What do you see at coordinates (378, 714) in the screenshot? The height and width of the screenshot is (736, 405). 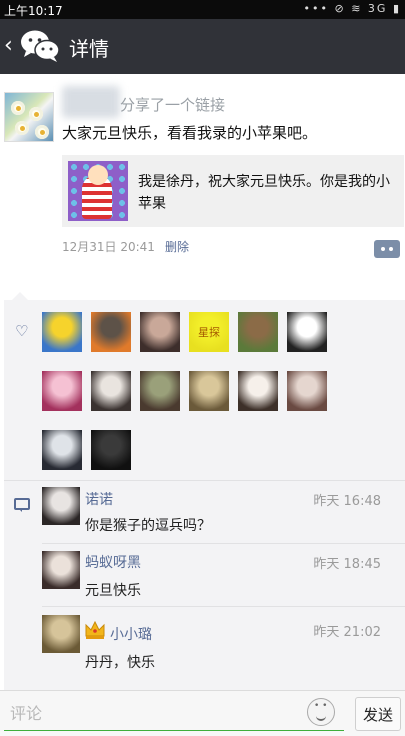 I see `send-button: 发送` at bounding box center [378, 714].